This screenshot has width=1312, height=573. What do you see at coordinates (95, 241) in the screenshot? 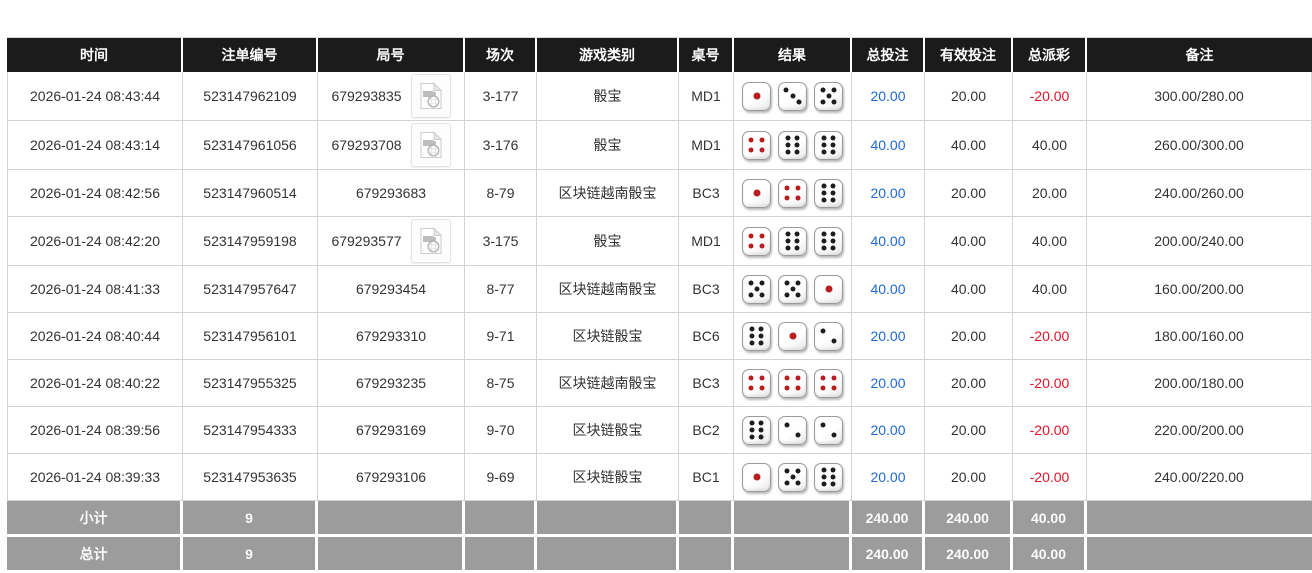
I see `time-cell: 2026-01-24 08:42:20` at bounding box center [95, 241].